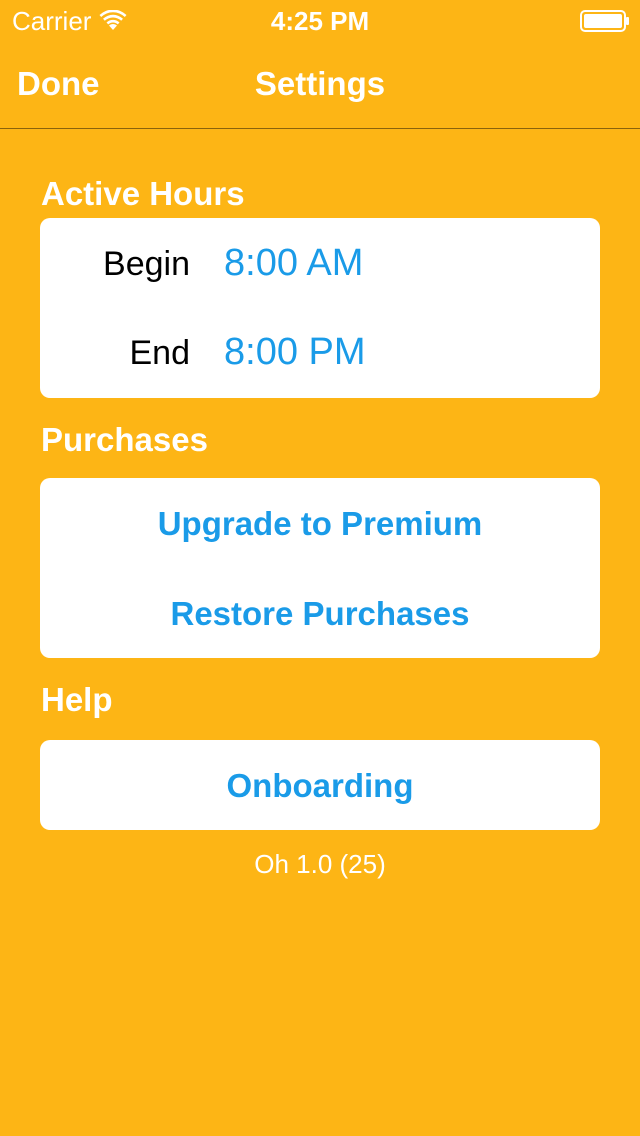  What do you see at coordinates (320, 524) in the screenshot?
I see `upgrade-premium-button: Upgrade to Premium` at bounding box center [320, 524].